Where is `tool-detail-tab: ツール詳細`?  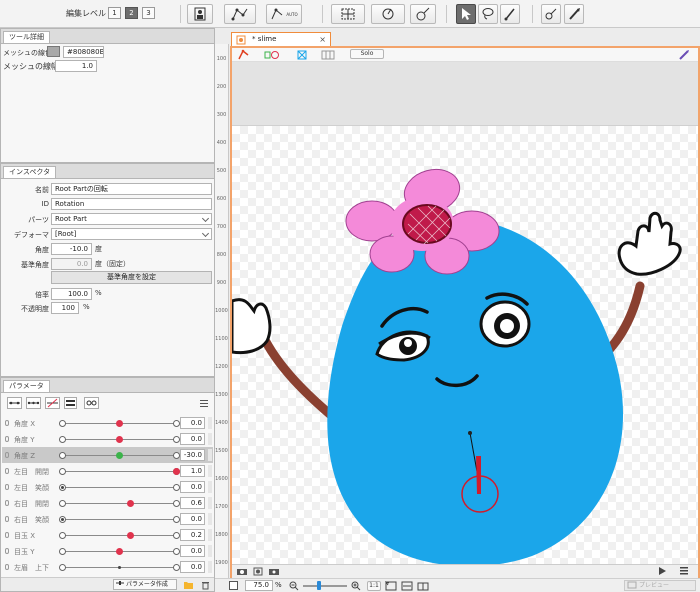 tool-detail-tab: ツール詳細 is located at coordinates (26, 37).